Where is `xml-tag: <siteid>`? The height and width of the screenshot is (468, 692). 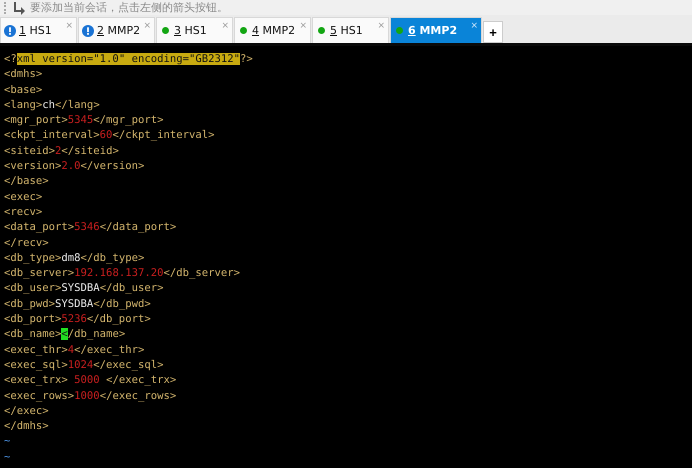
xml-tag: <siteid> is located at coordinates (30, 150).